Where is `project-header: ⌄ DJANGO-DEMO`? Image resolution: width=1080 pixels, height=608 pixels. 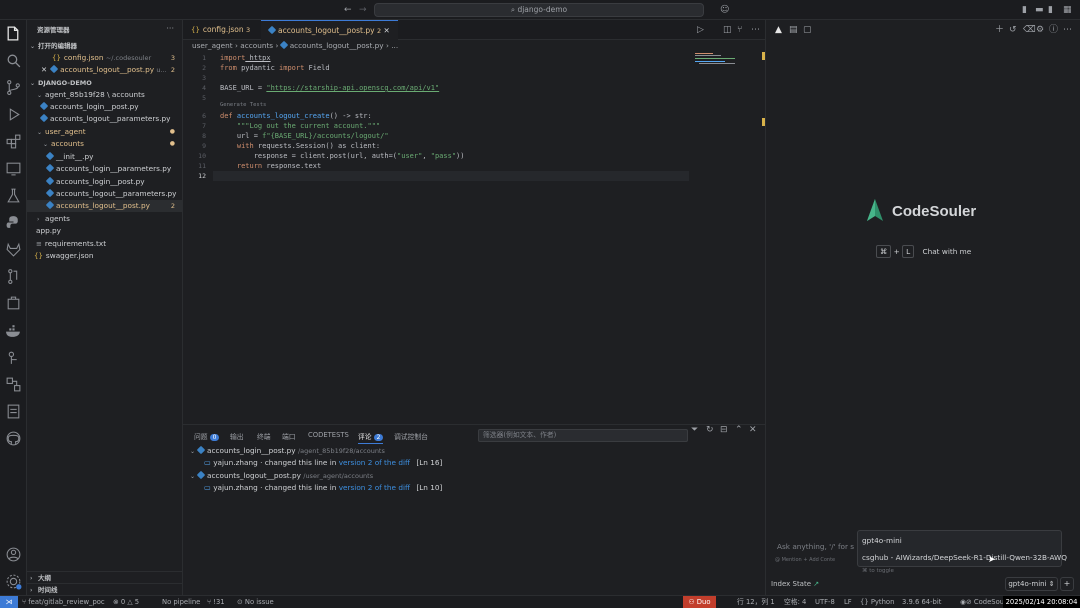
project-header: ⌄ DJANGO-DEMO is located at coordinates (105, 83).